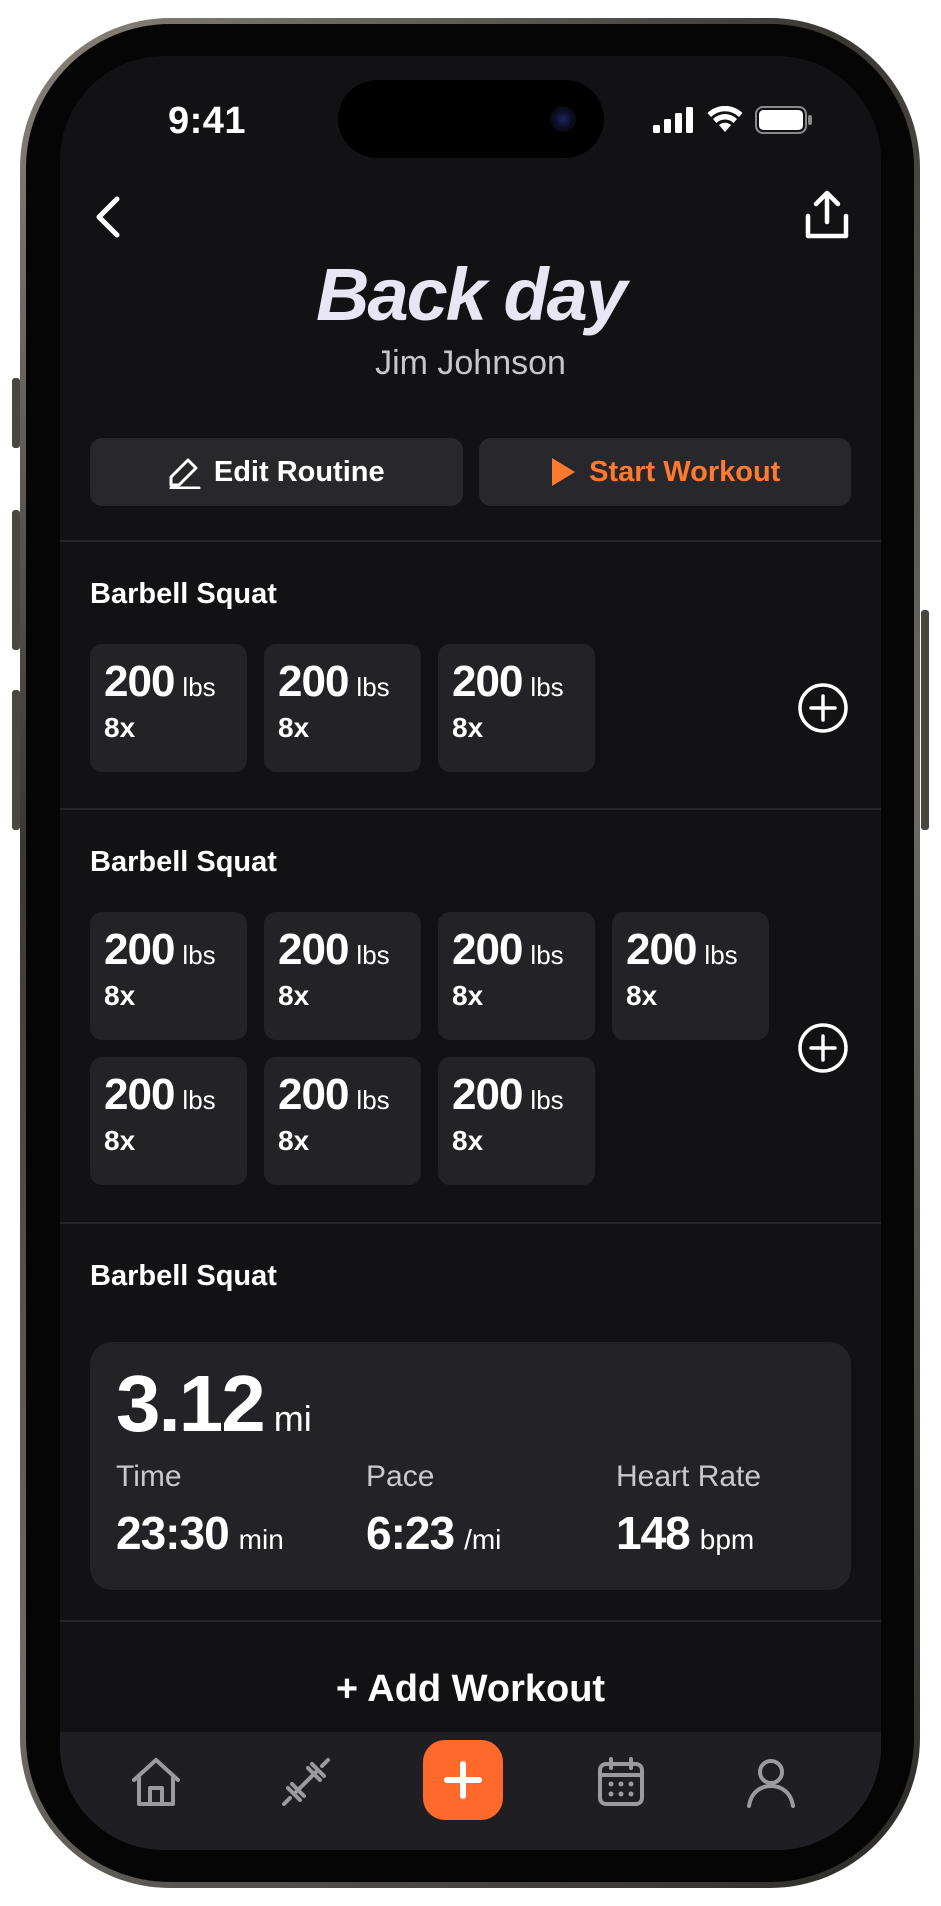  I want to click on home-icon, so click(156, 1782).